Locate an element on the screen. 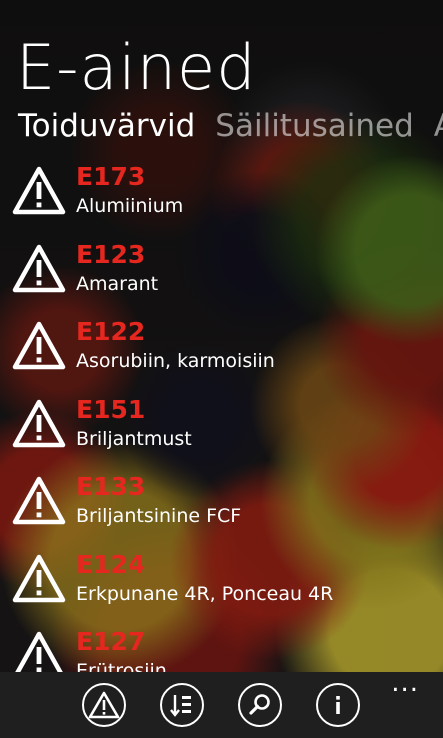 The image size is (443, 738). sort-icon is located at coordinates (180, 706).